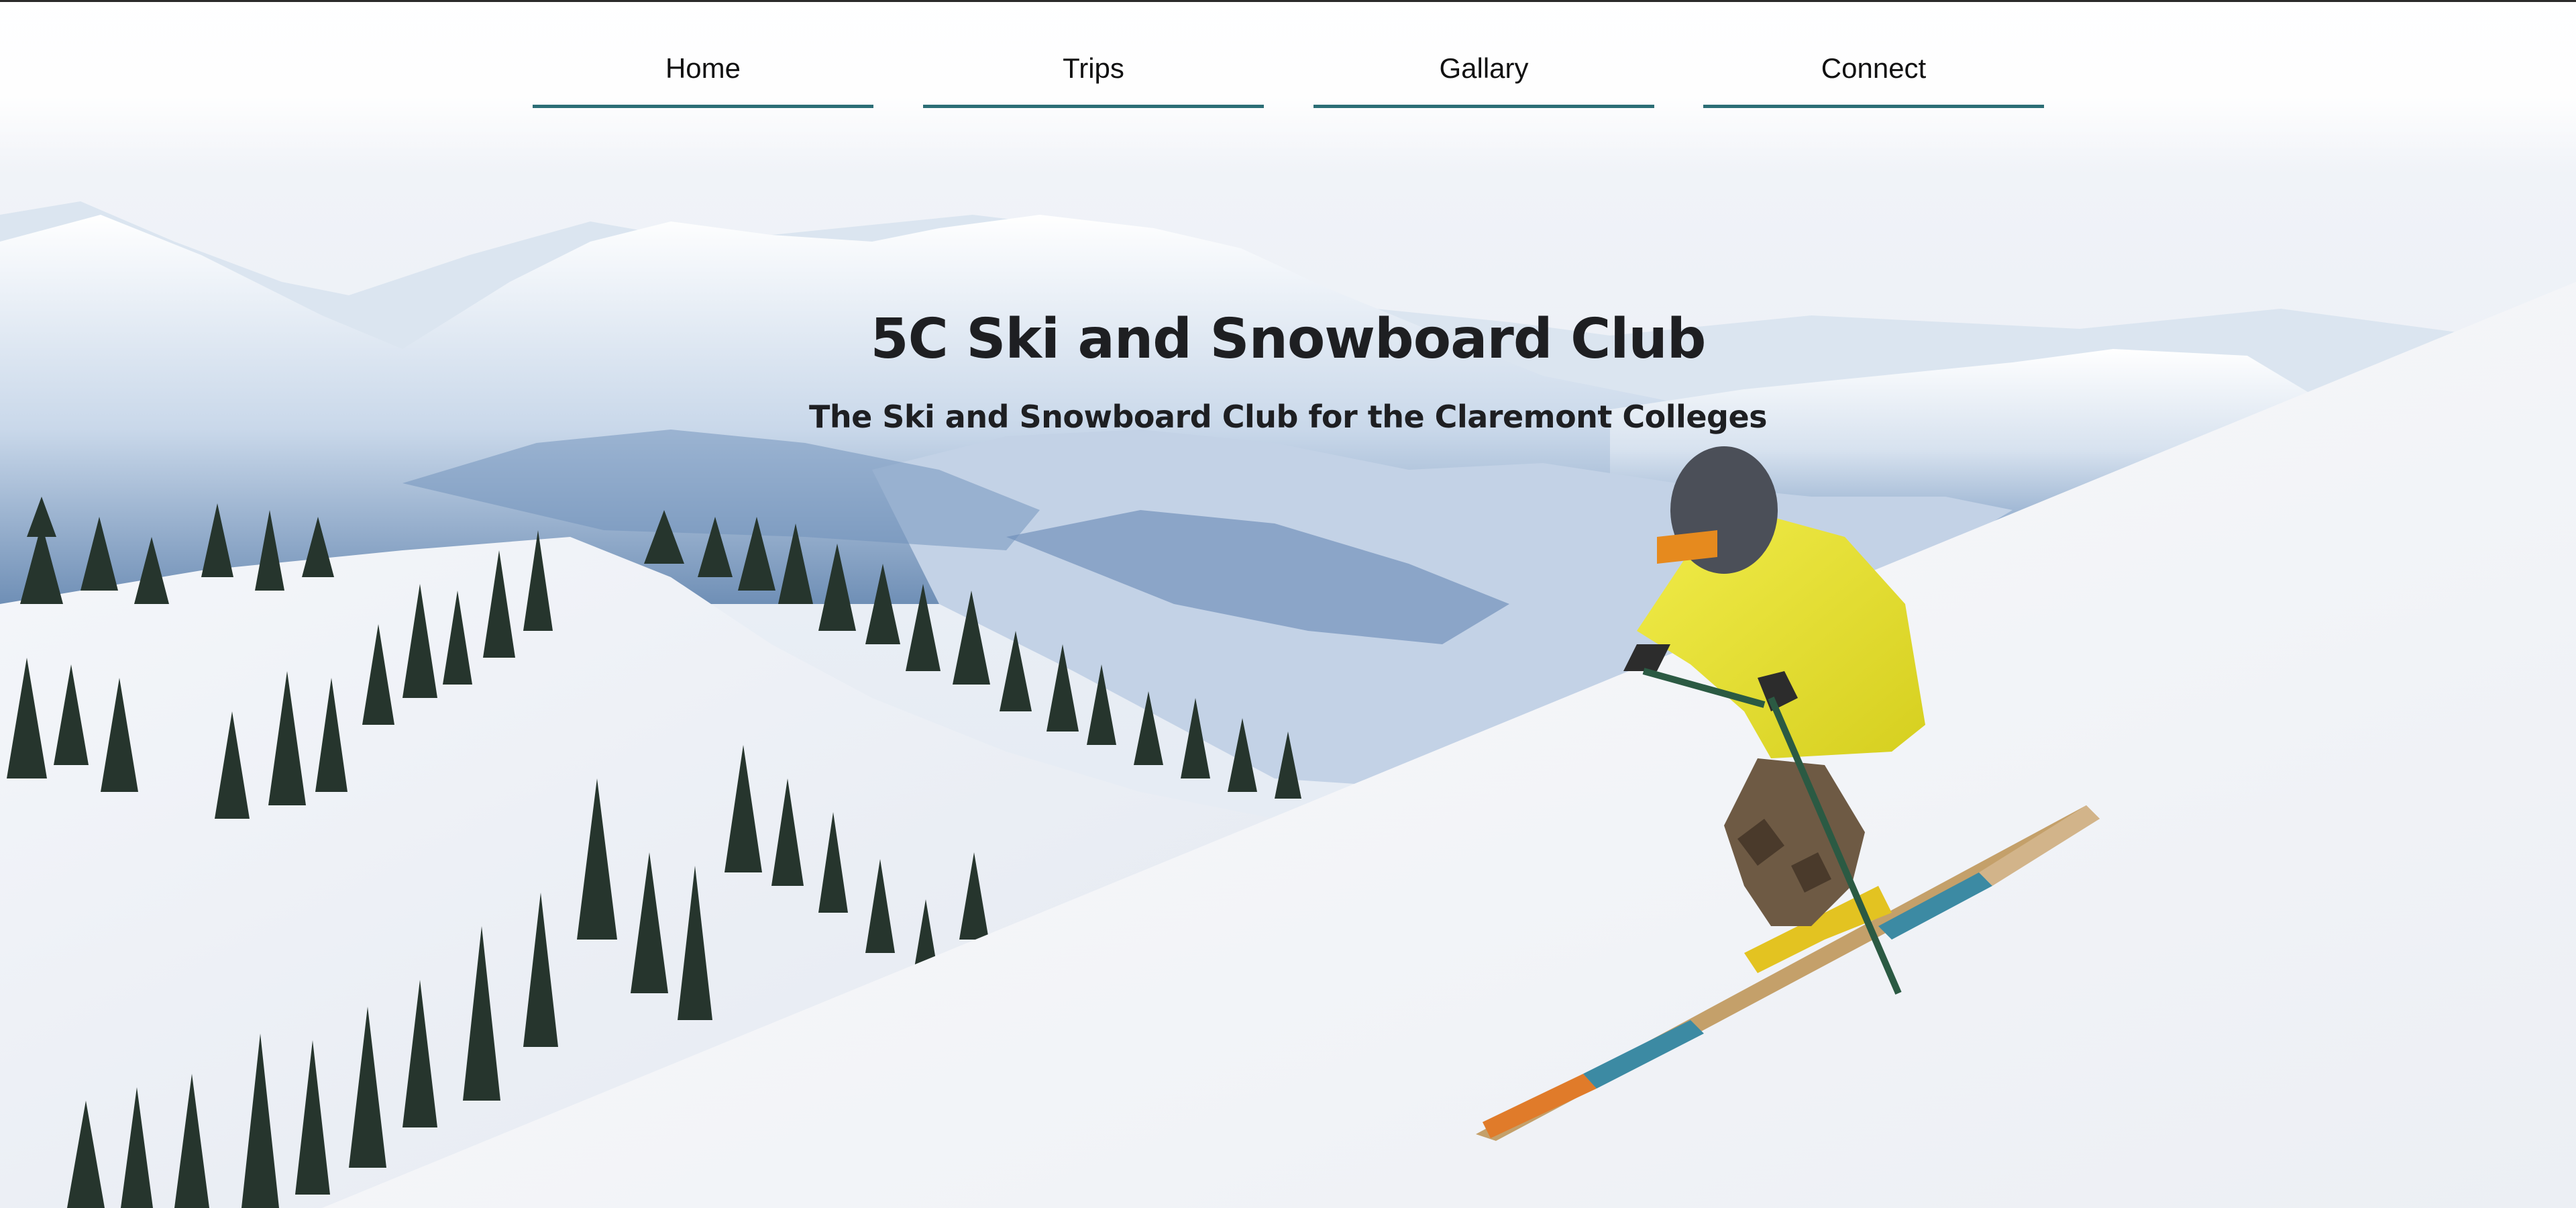 This screenshot has width=2576, height=1208. What do you see at coordinates (1484, 68) in the screenshot?
I see `nav-gallary-label: Gallary` at bounding box center [1484, 68].